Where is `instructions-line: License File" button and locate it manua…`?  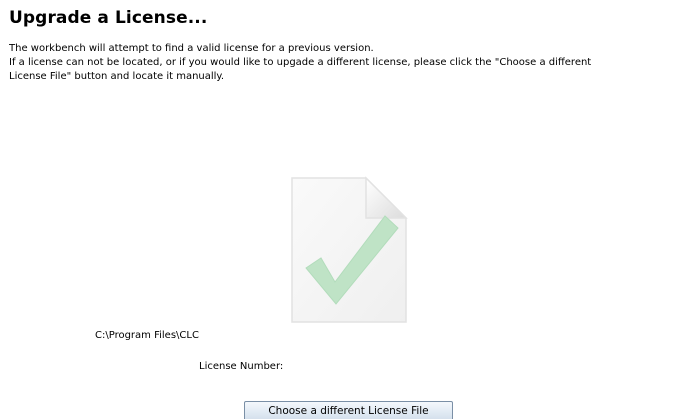 instructions-line: License File" button and locate it manua… is located at coordinates (117, 76).